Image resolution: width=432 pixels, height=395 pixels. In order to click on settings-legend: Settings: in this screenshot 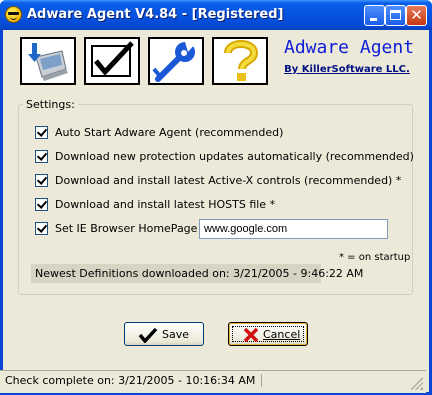, I will do `click(50, 104)`.